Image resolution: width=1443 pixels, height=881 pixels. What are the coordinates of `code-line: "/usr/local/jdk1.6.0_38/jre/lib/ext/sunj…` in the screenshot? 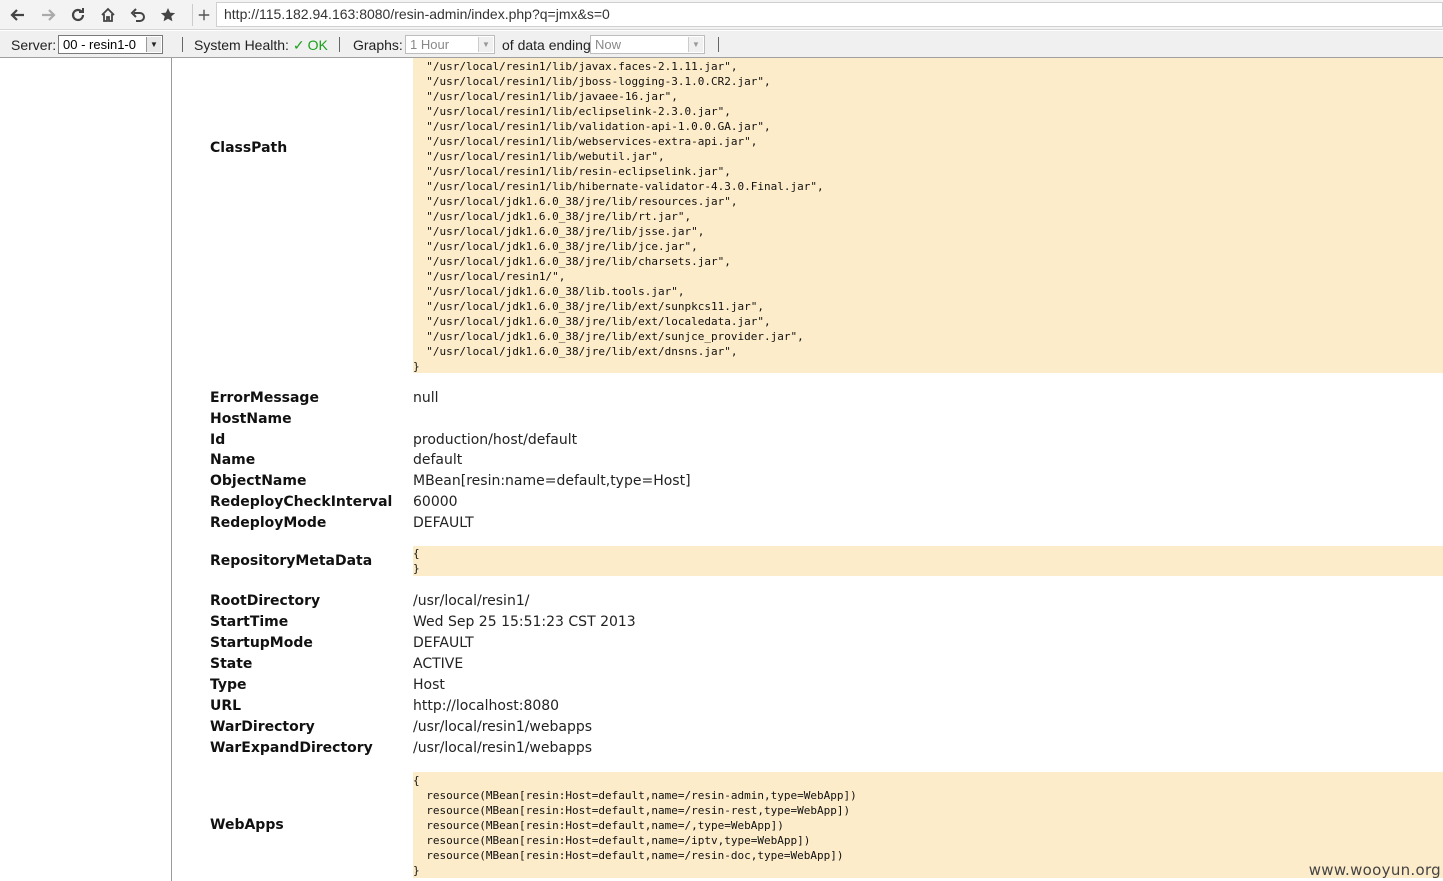 It's located at (608, 336).